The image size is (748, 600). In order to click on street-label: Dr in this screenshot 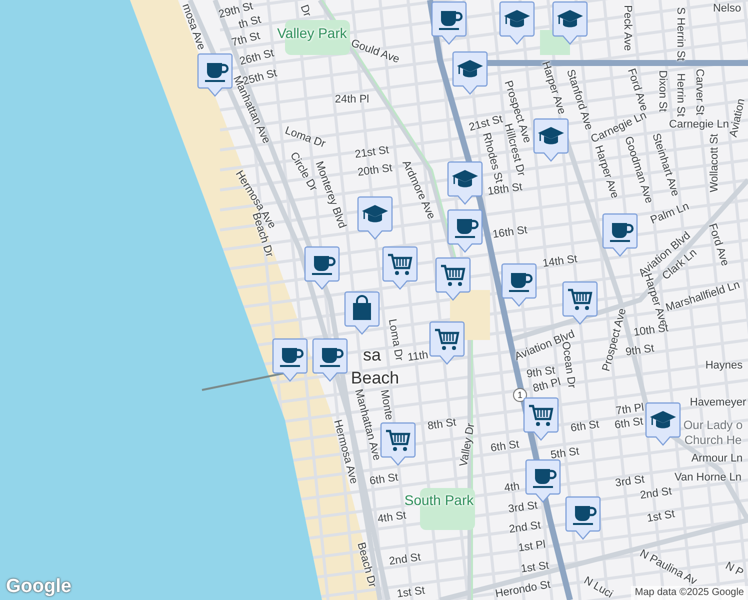, I will do `click(305, 11)`.